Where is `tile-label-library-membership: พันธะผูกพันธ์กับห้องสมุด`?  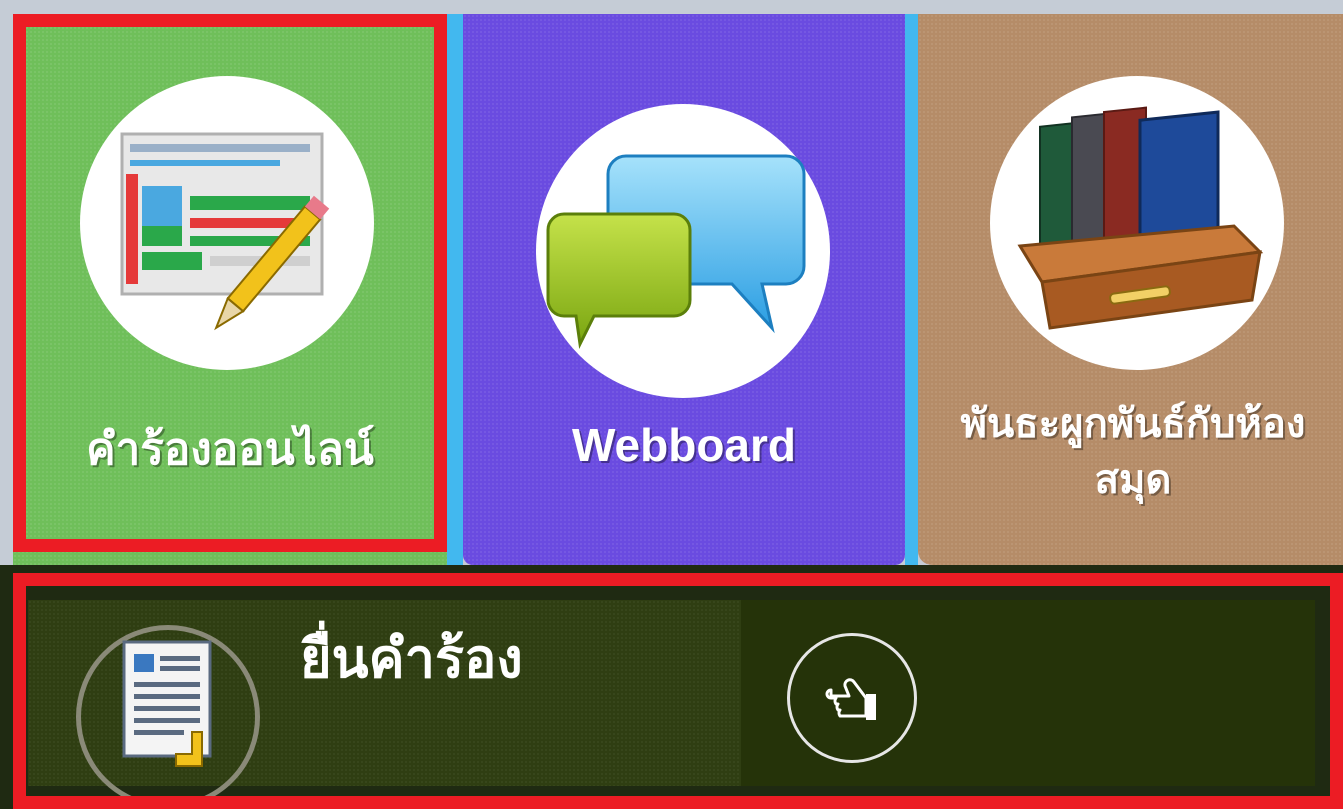 tile-label-library-membership: พันธะผูกพันธ์กับห้องสมุด is located at coordinates (1133, 452).